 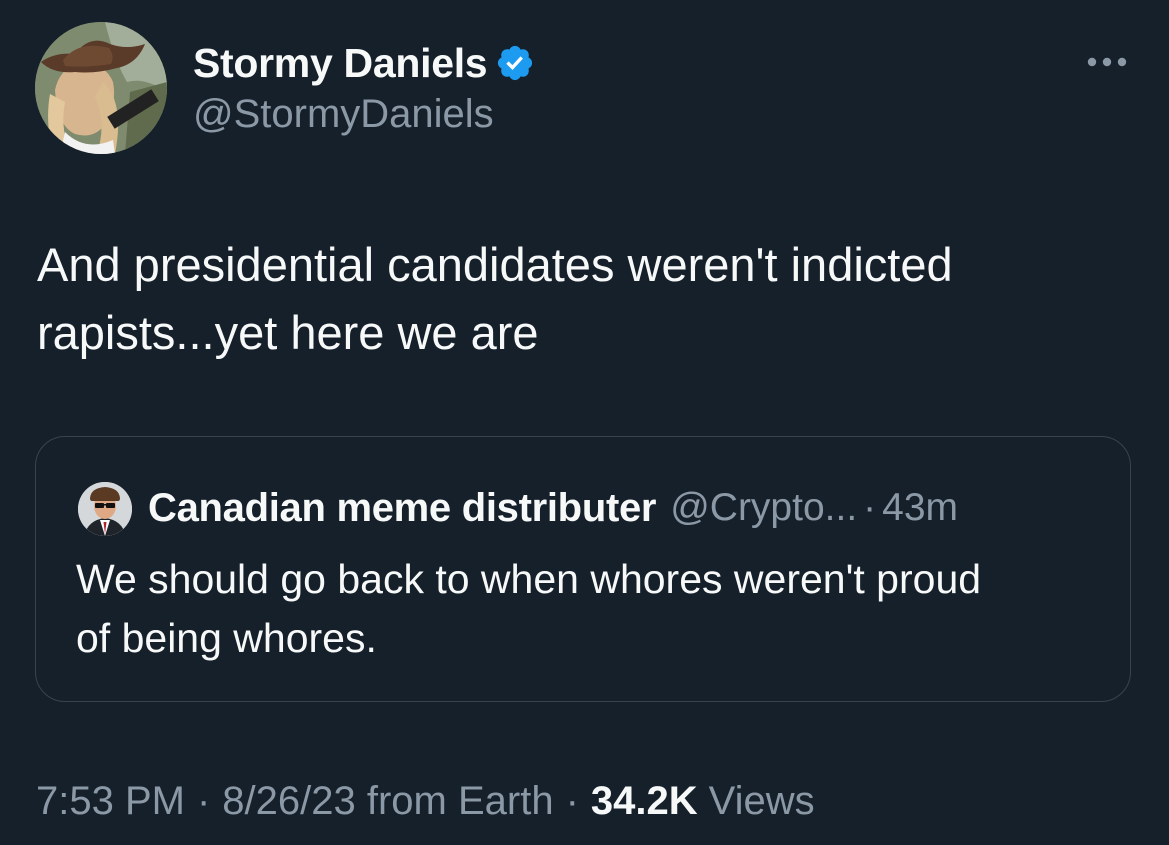 I want to click on profile-photo-icon, so click(x=101, y=88).